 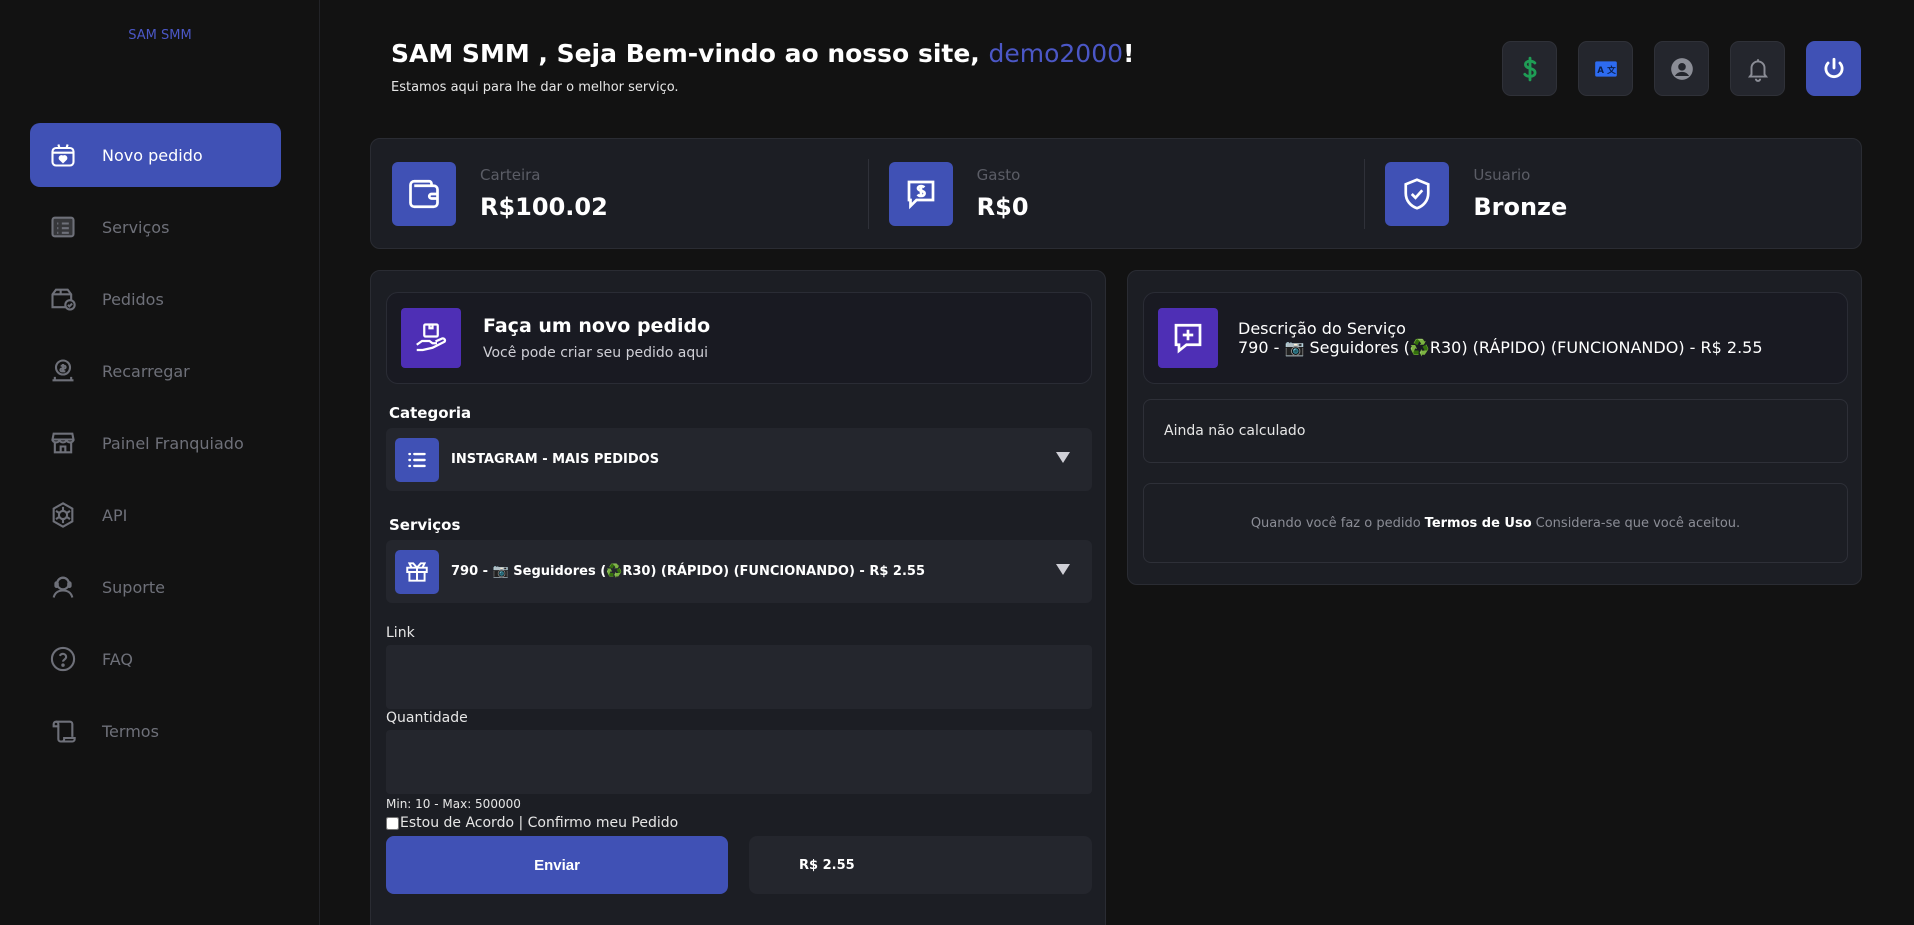 What do you see at coordinates (400, 633) in the screenshot?
I see `link-label: Link` at bounding box center [400, 633].